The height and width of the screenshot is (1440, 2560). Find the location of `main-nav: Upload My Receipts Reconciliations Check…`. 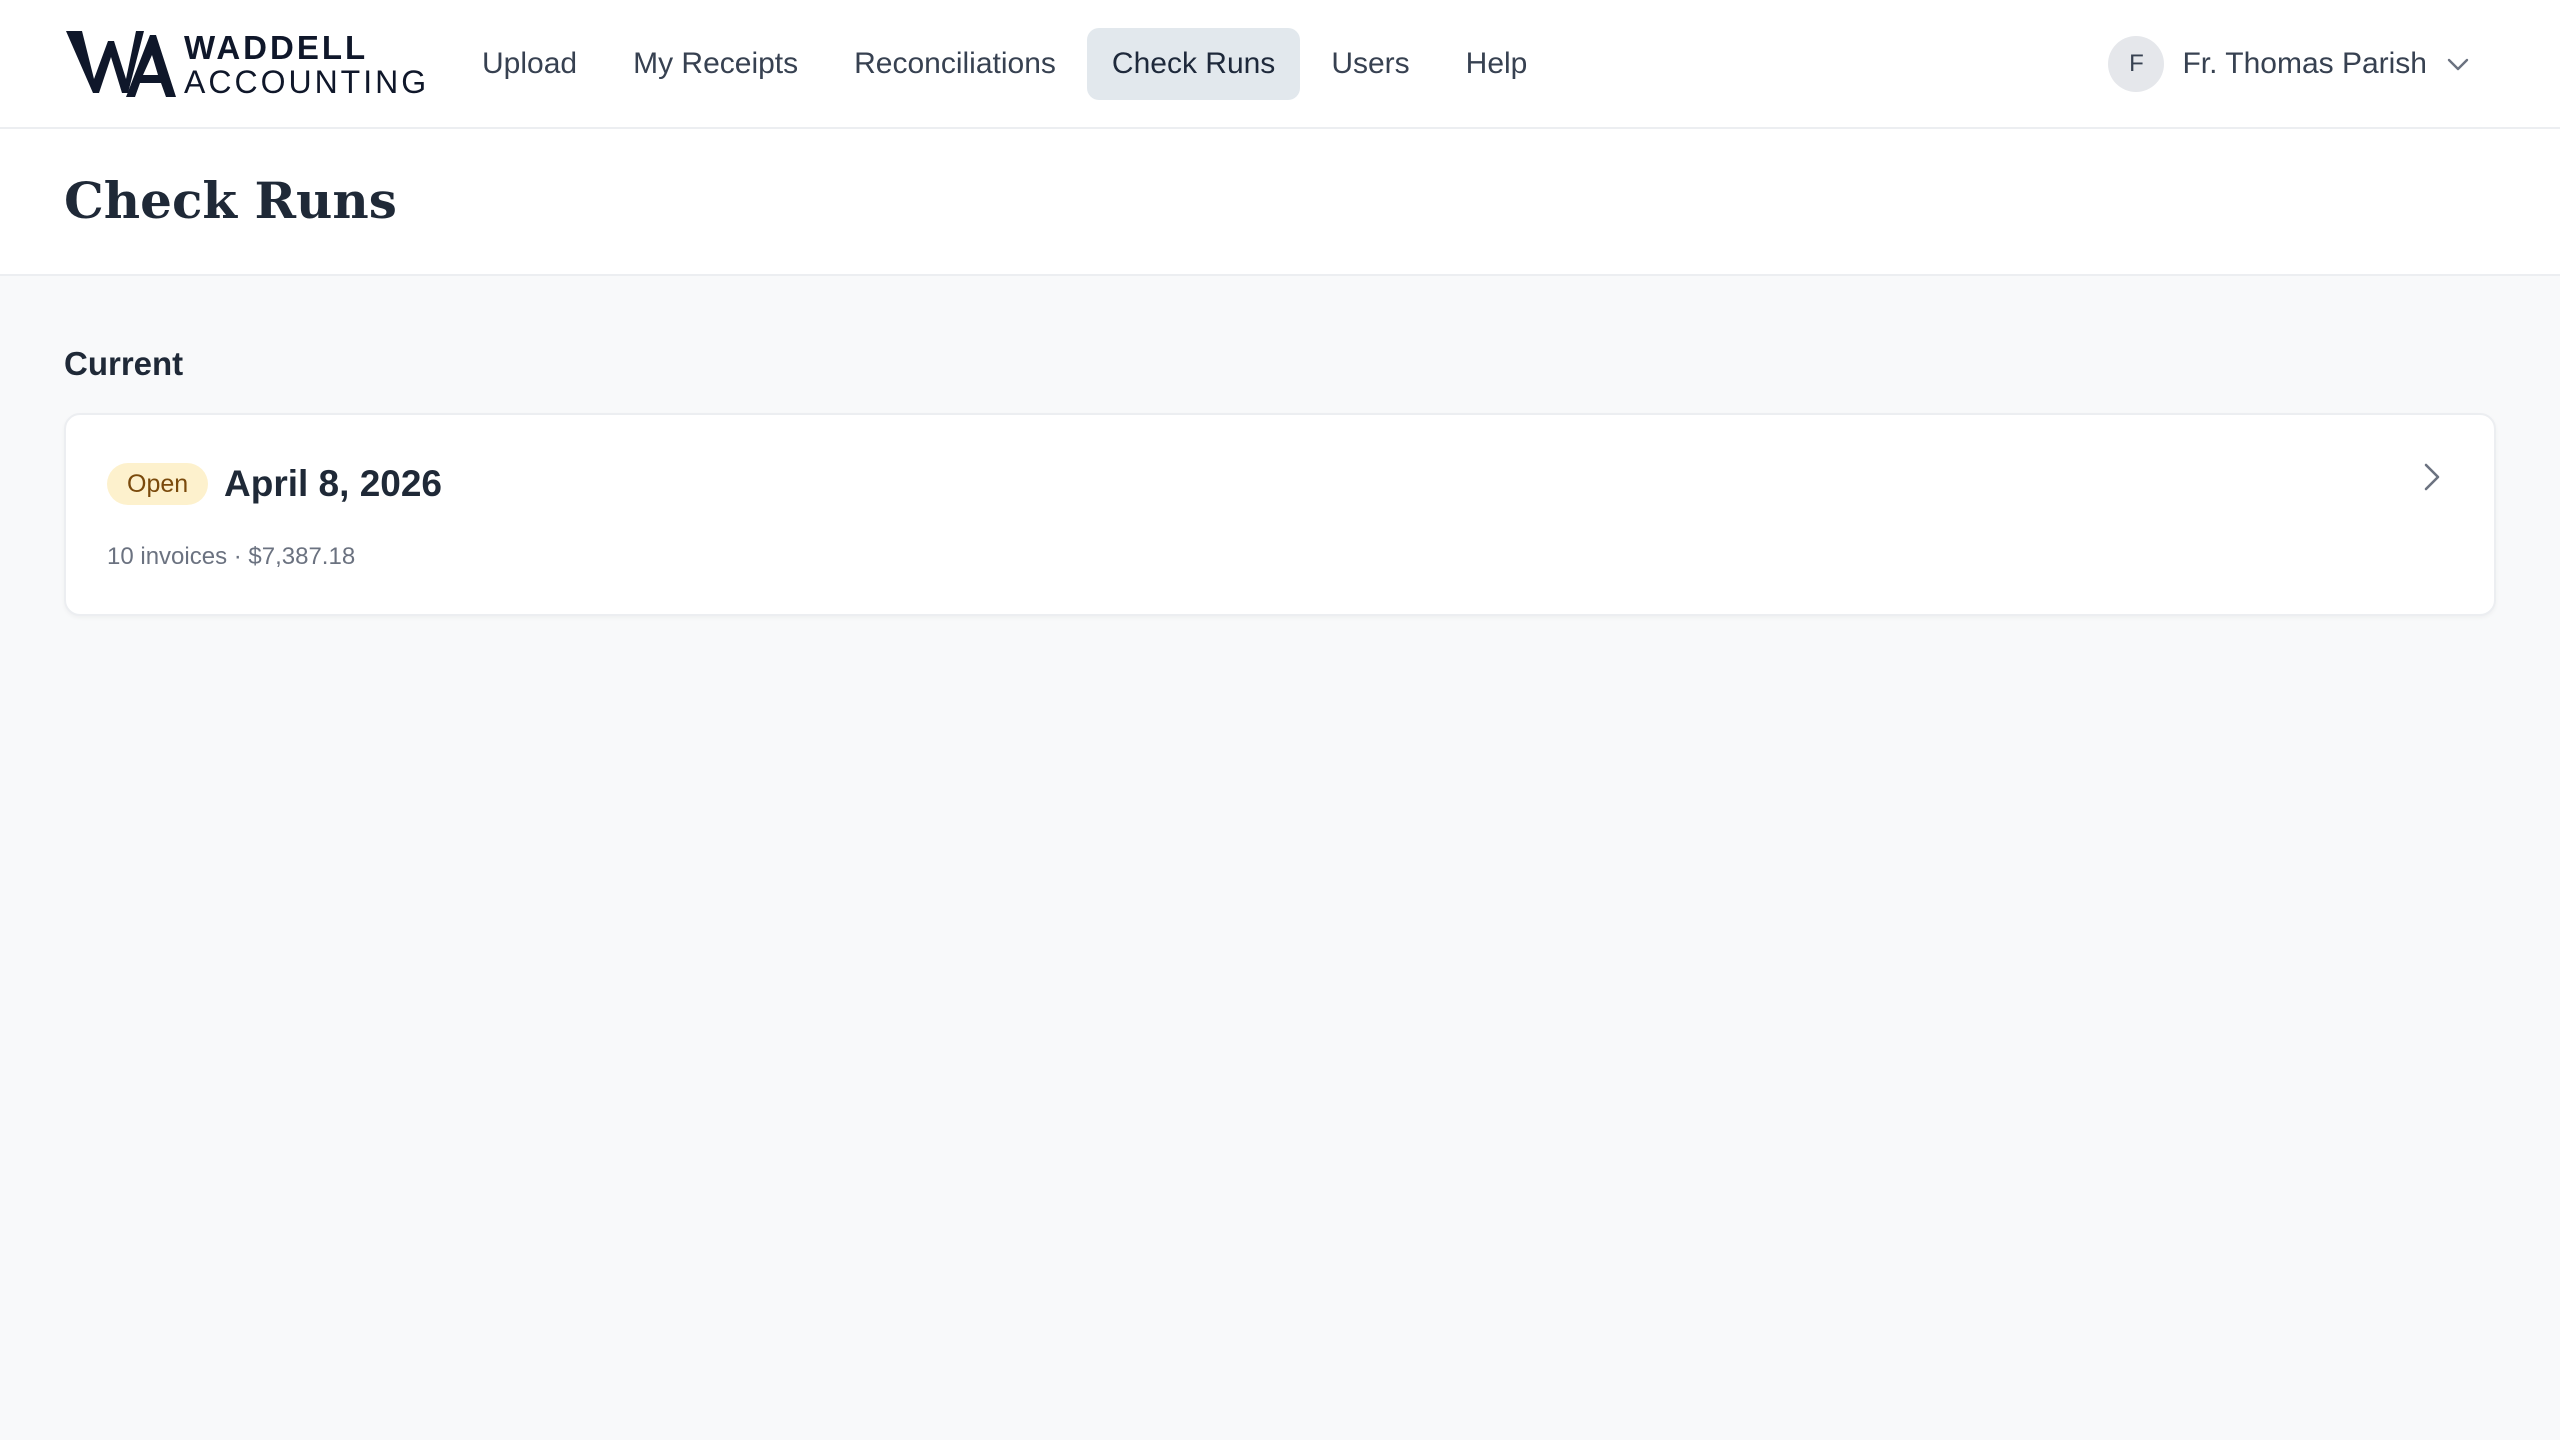

main-nav: Upload My Receipts Reconciliations Check… is located at coordinates (1004, 64).